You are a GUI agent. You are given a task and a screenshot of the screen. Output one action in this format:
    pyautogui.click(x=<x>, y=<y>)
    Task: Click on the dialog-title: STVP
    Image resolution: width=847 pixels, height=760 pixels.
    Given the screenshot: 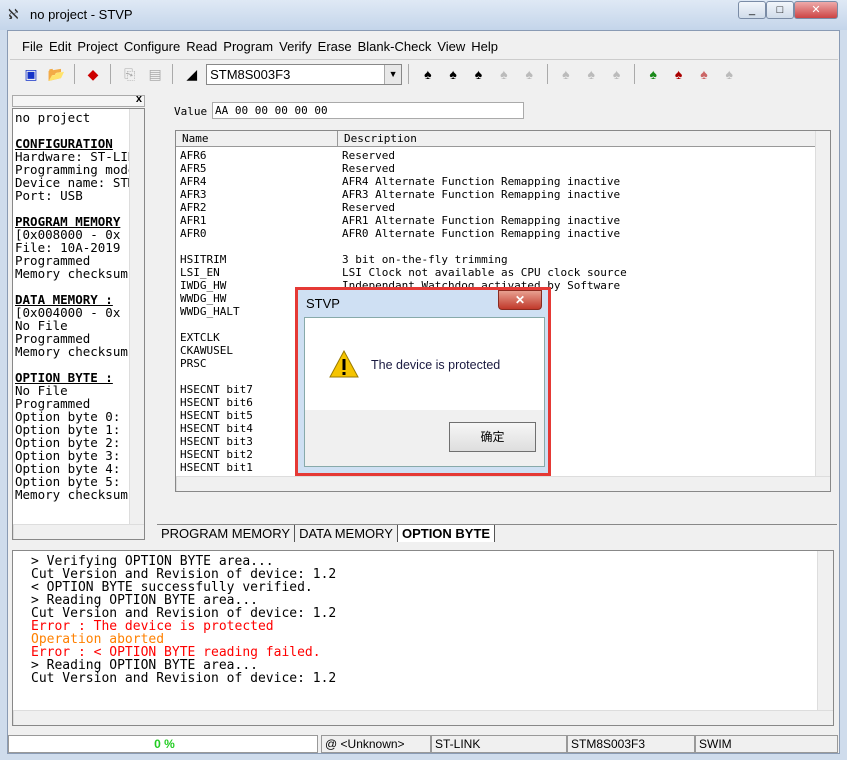 What is the action you would take?
    pyautogui.click(x=323, y=303)
    